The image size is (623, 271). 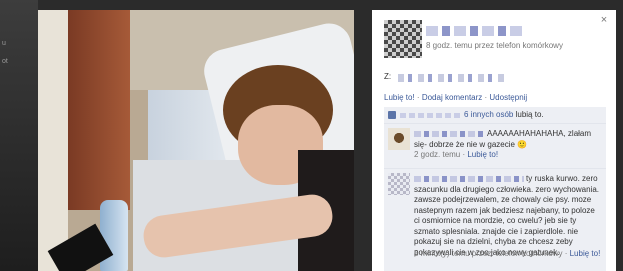 I want to click on author-avatar, so click(x=403, y=39).